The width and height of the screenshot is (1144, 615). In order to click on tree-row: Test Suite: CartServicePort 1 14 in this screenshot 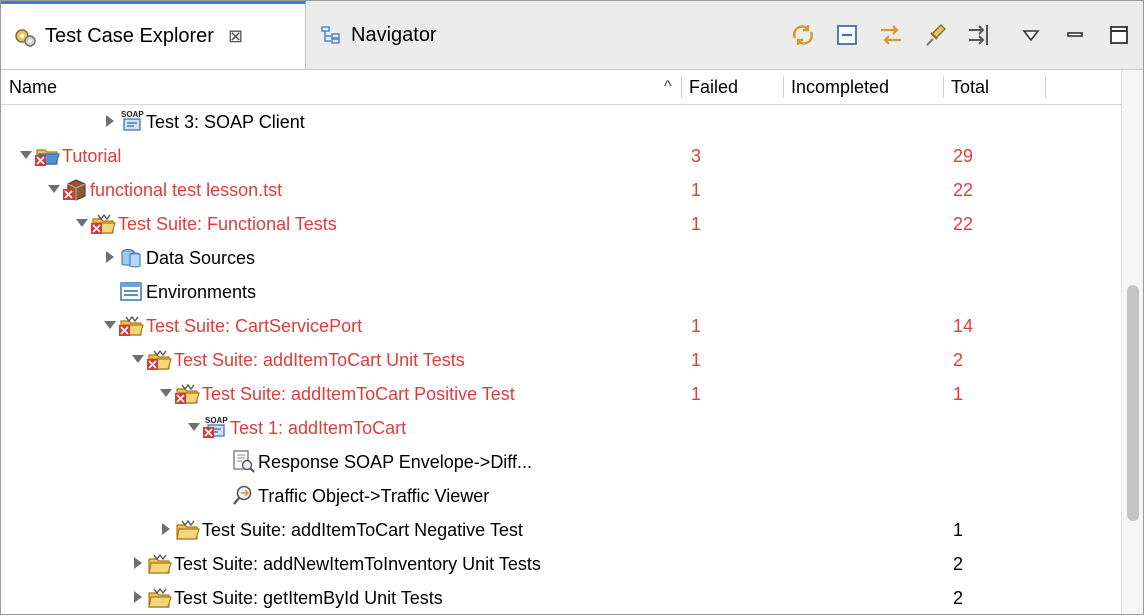, I will do `click(560, 326)`.